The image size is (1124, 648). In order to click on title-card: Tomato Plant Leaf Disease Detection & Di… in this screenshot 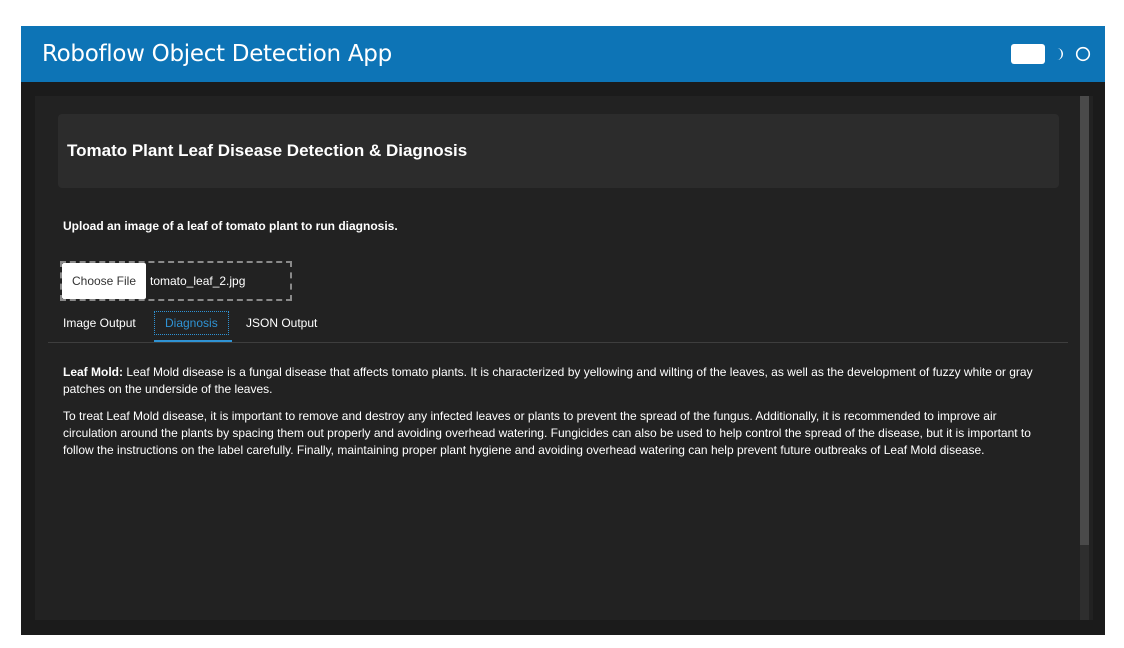, I will do `click(558, 151)`.